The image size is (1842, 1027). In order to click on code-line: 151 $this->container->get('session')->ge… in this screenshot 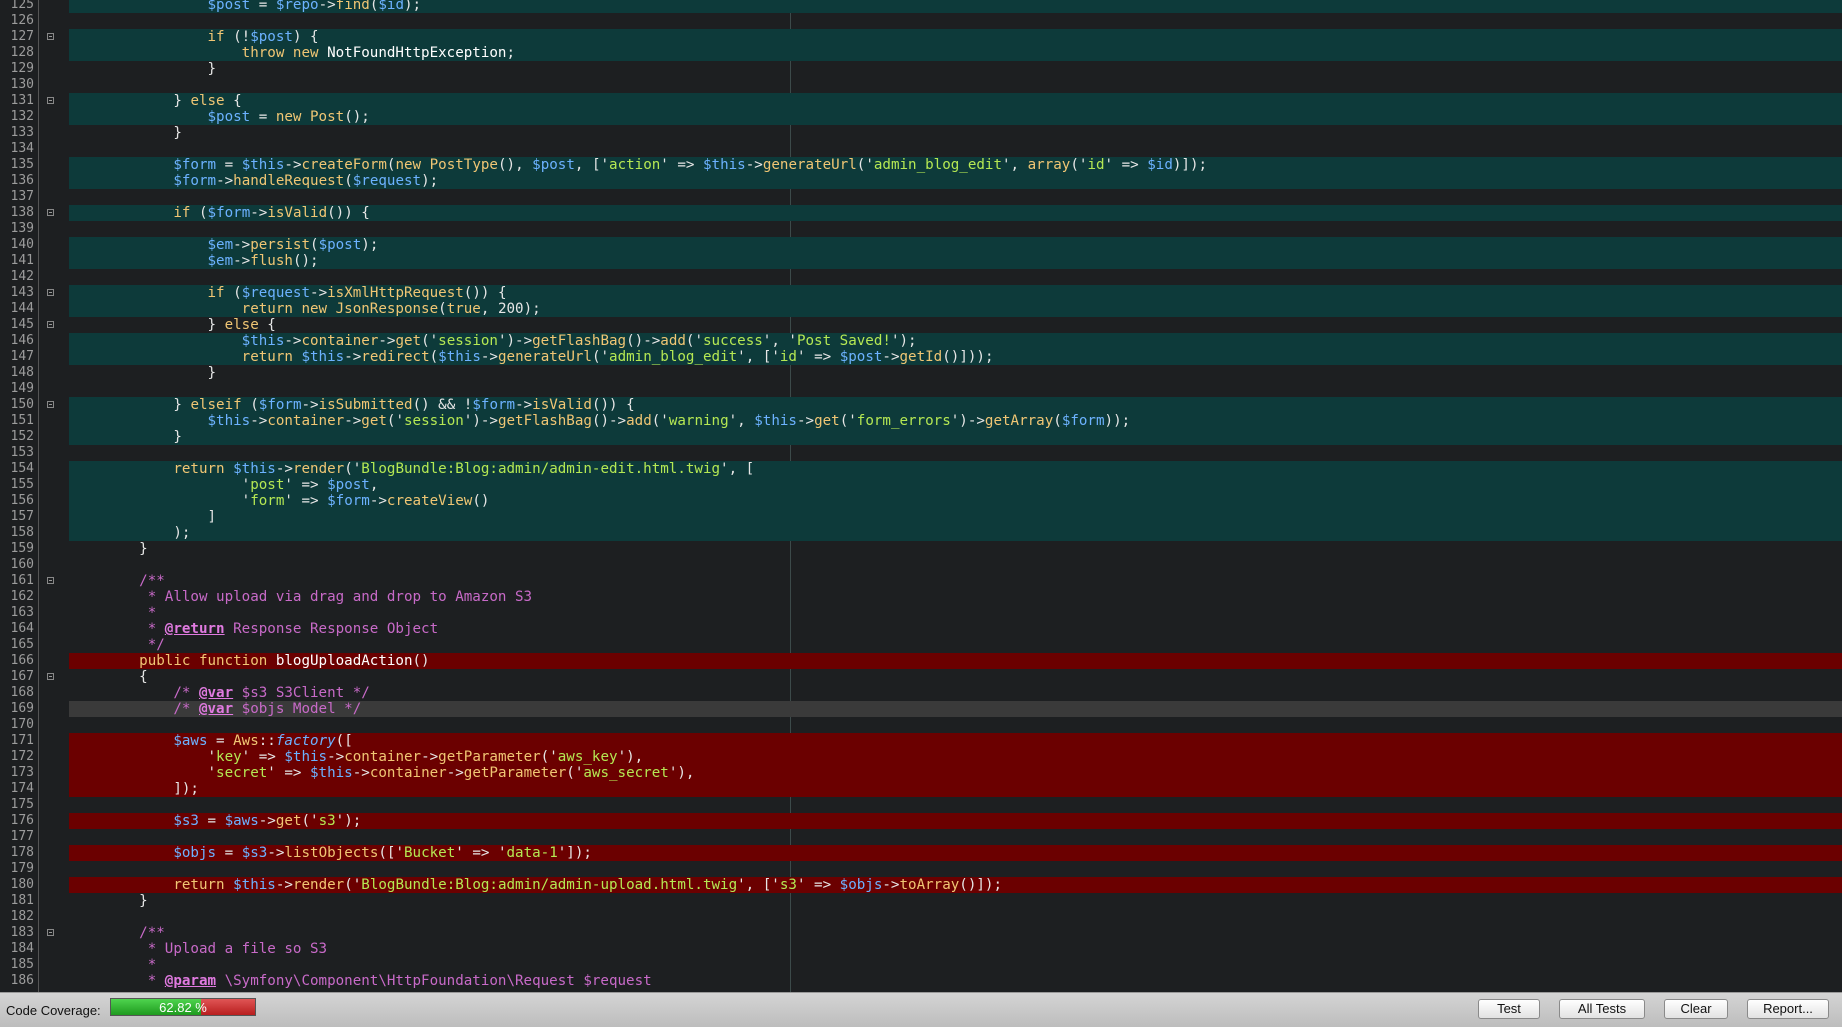, I will do `click(921, 421)`.